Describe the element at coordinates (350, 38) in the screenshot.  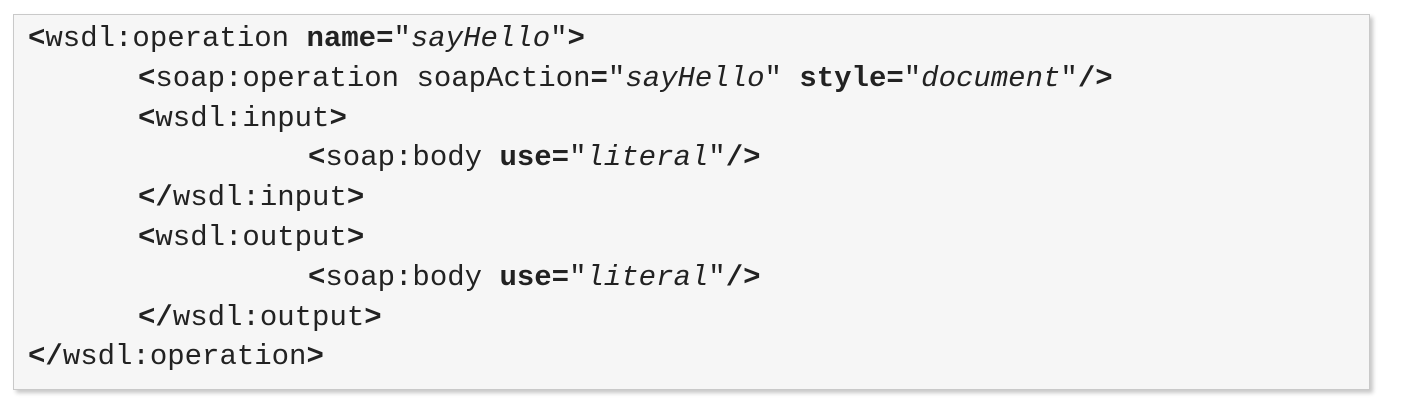
I see `code-token: name=` at that location.